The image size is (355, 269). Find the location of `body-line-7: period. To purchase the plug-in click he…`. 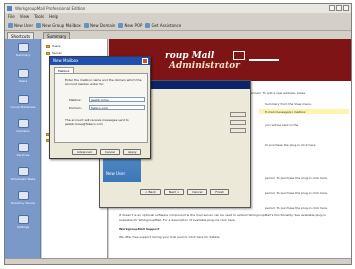

body-line-7: period. To purchase the plug-in click he… is located at coordinates (296, 208).